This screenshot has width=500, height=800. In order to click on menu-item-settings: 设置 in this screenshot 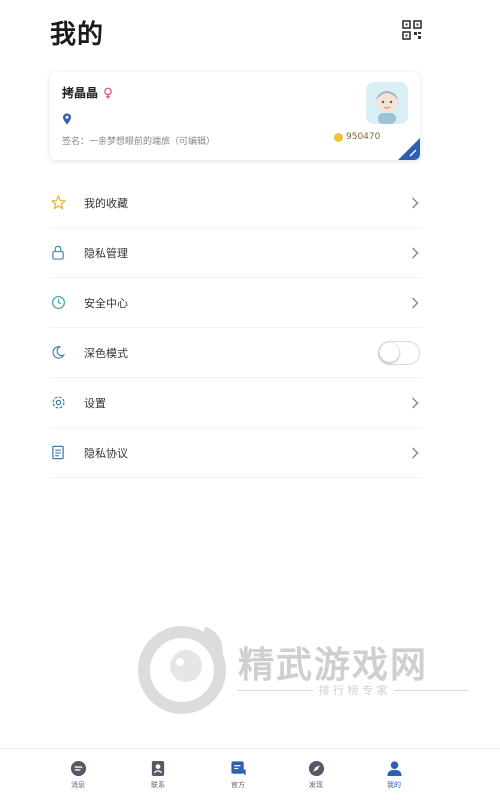, I will do `click(236, 403)`.